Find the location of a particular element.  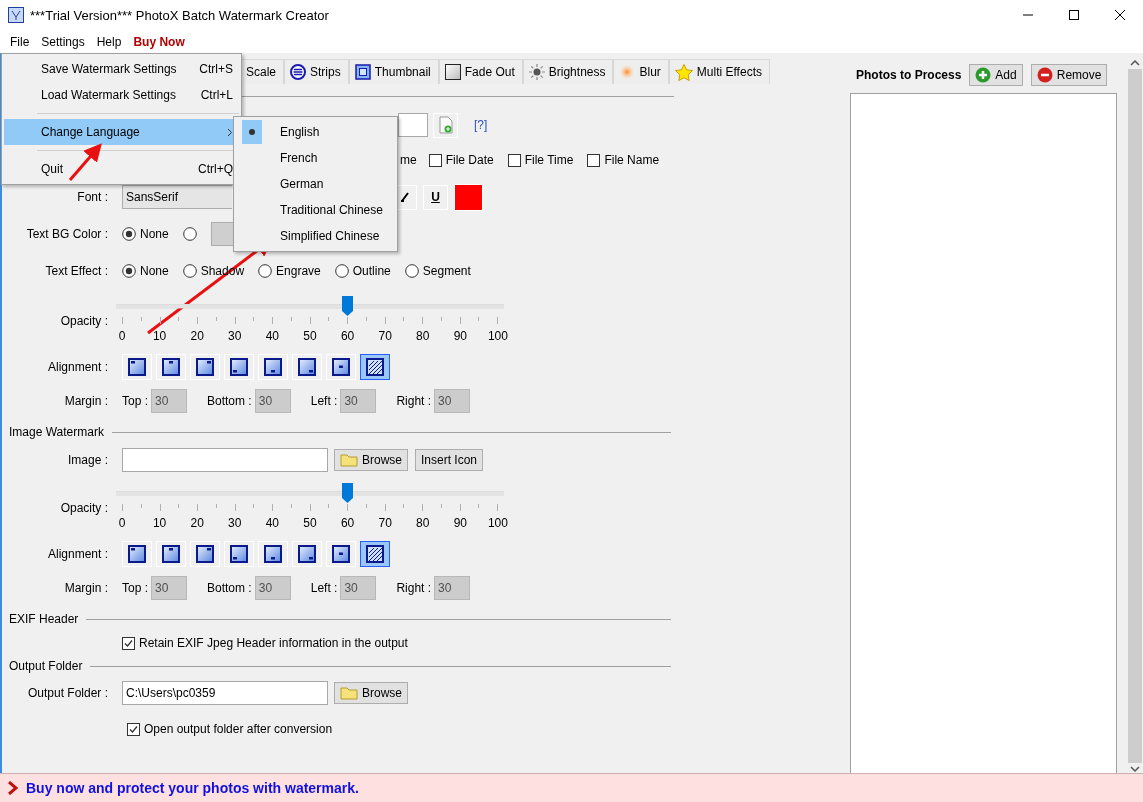

help-link: [?] is located at coordinates (481, 125).